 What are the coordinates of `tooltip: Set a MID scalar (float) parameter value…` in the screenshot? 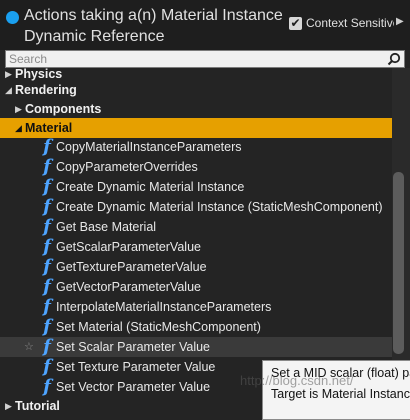 It's located at (336, 390).